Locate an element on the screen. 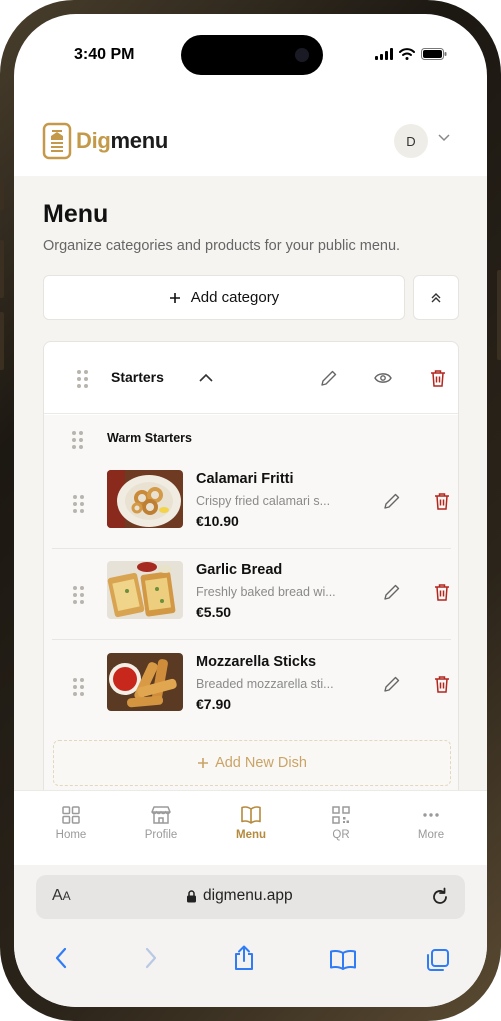 The height and width of the screenshot is (1021, 501). dish-image-mozzarella-sticks is located at coordinates (145, 682).